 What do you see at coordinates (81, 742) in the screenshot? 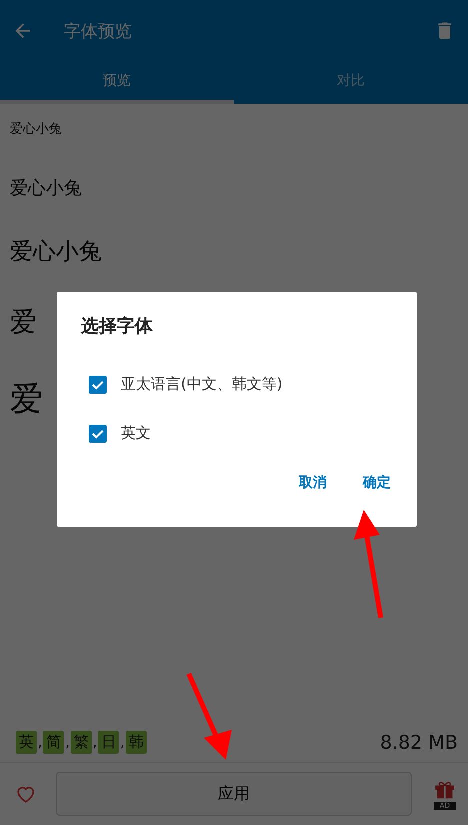
I see `language-tag: 繁` at bounding box center [81, 742].